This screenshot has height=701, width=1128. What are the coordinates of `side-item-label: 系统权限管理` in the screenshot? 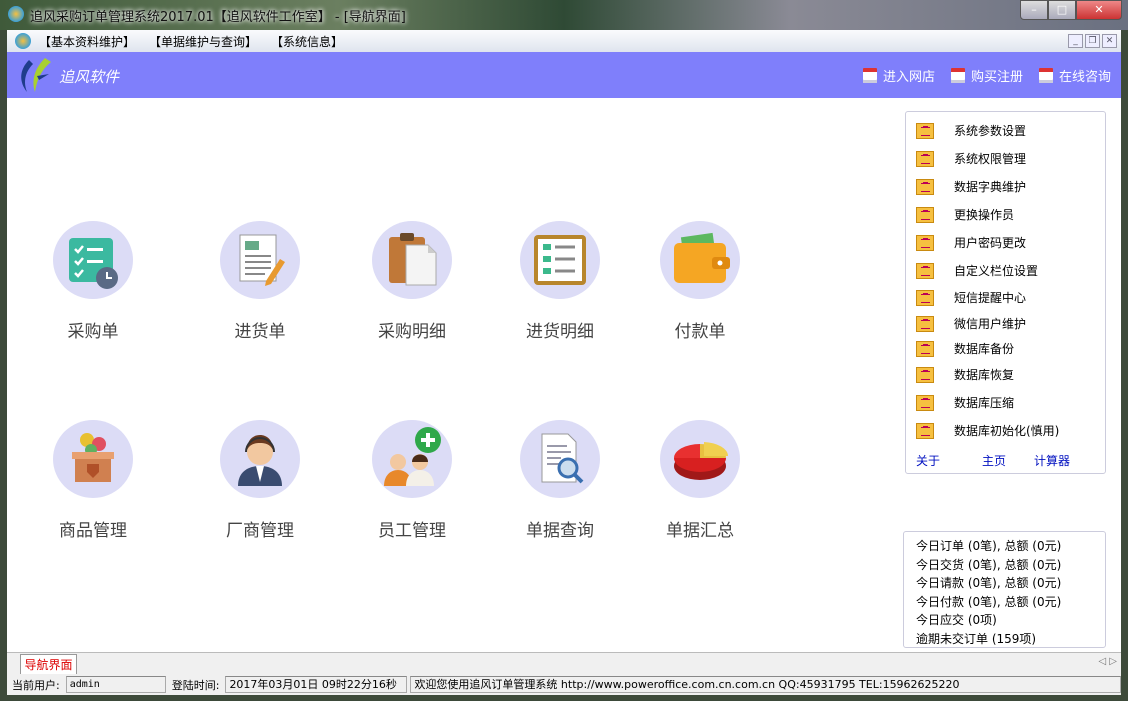 It's located at (990, 159).